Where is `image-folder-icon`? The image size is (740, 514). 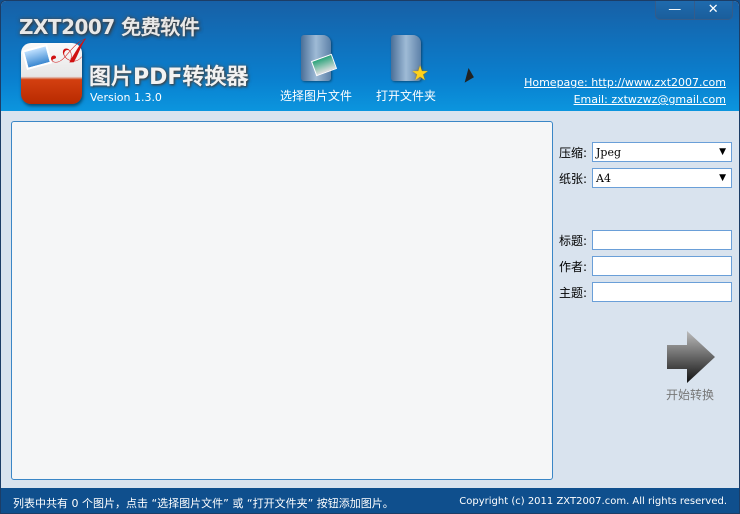
image-folder-icon is located at coordinates (319, 58).